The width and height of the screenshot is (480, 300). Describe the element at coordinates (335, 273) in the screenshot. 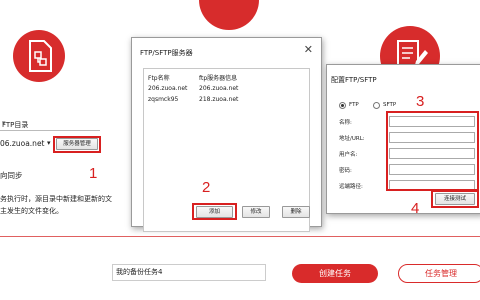

I see `create-task-button: 创建任务` at that location.